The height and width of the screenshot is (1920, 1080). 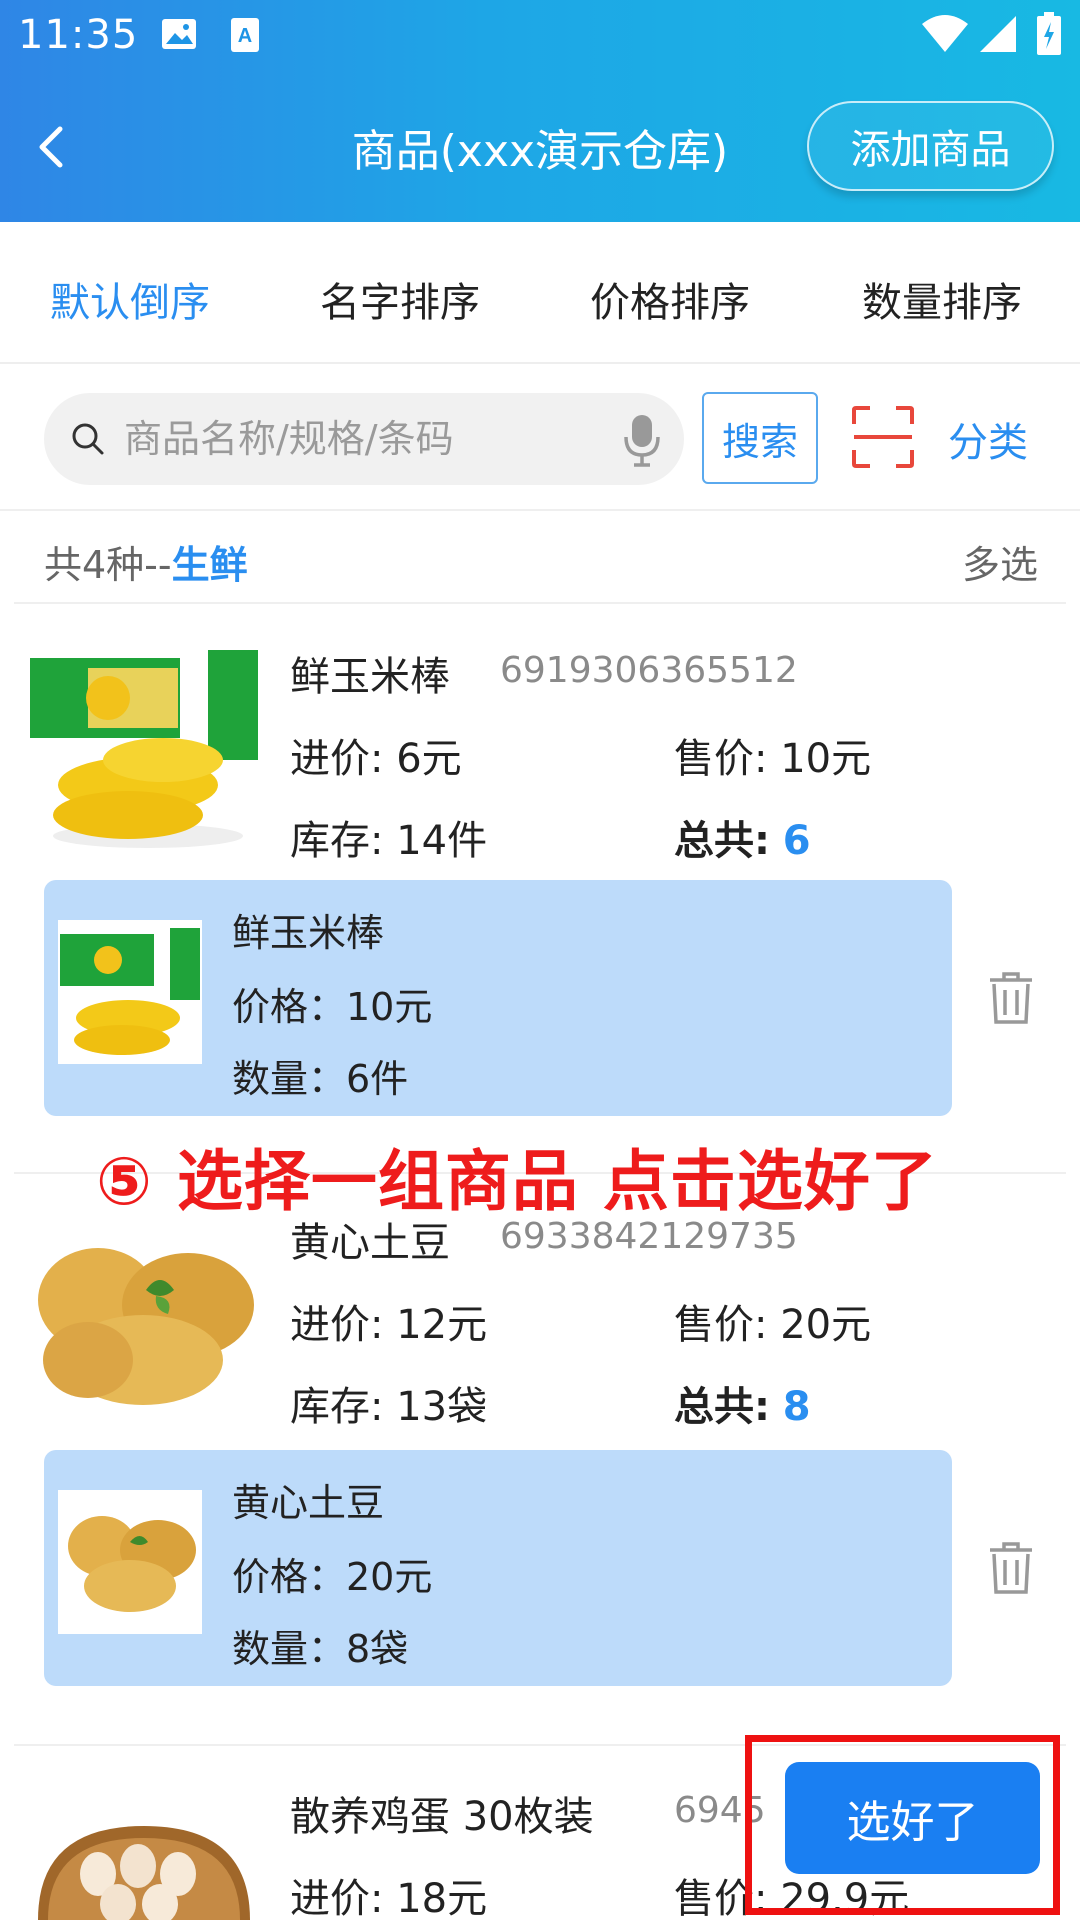 What do you see at coordinates (320, 1079) in the screenshot?
I see `selected-quantity: 数量：6件` at bounding box center [320, 1079].